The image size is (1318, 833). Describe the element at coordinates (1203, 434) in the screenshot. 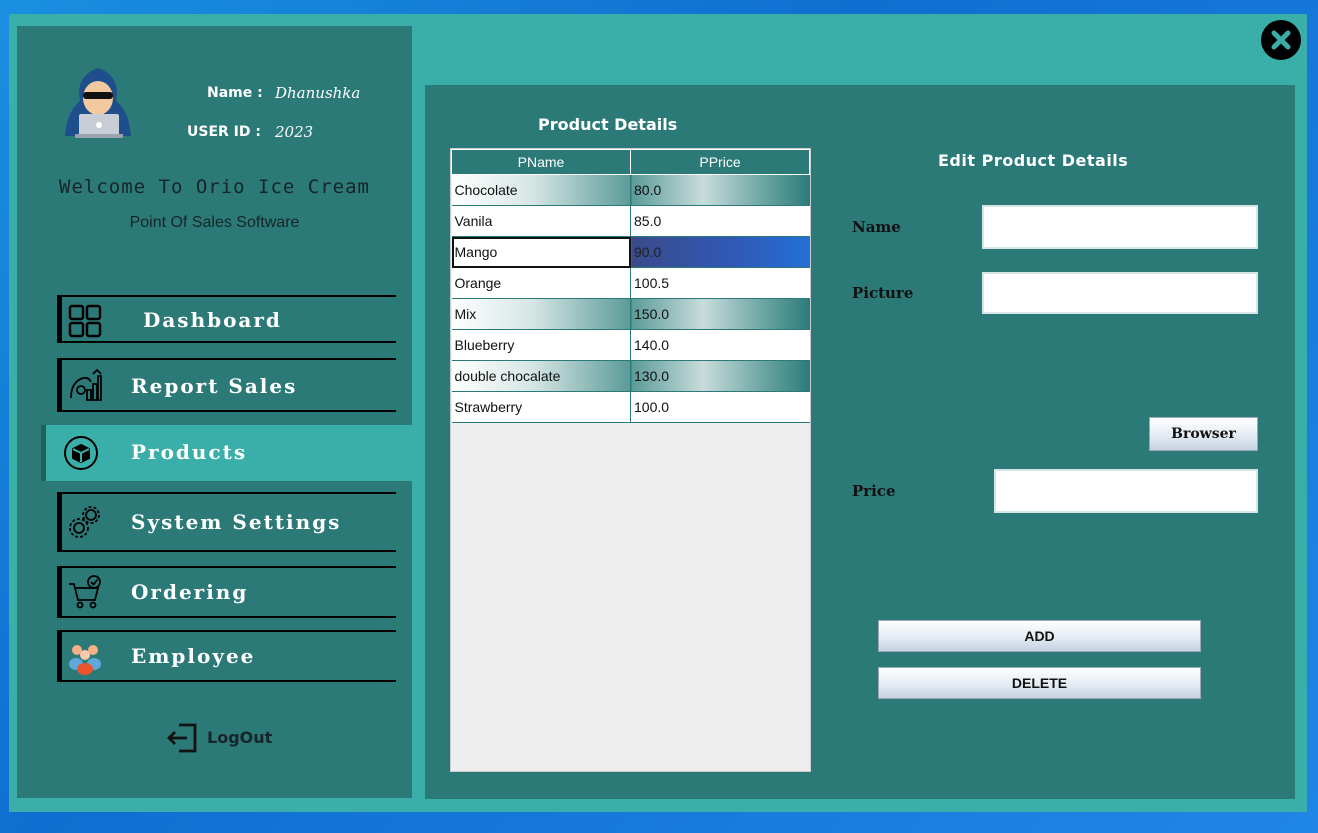

I see `browse-button: Browser` at that location.